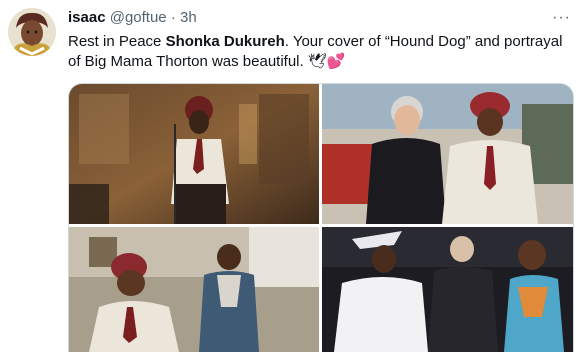 The width and height of the screenshot is (583, 352). What do you see at coordinates (326, 61) in the screenshot?
I see `emoji-dove-hearts-icon: 🕊💕` at bounding box center [326, 61].